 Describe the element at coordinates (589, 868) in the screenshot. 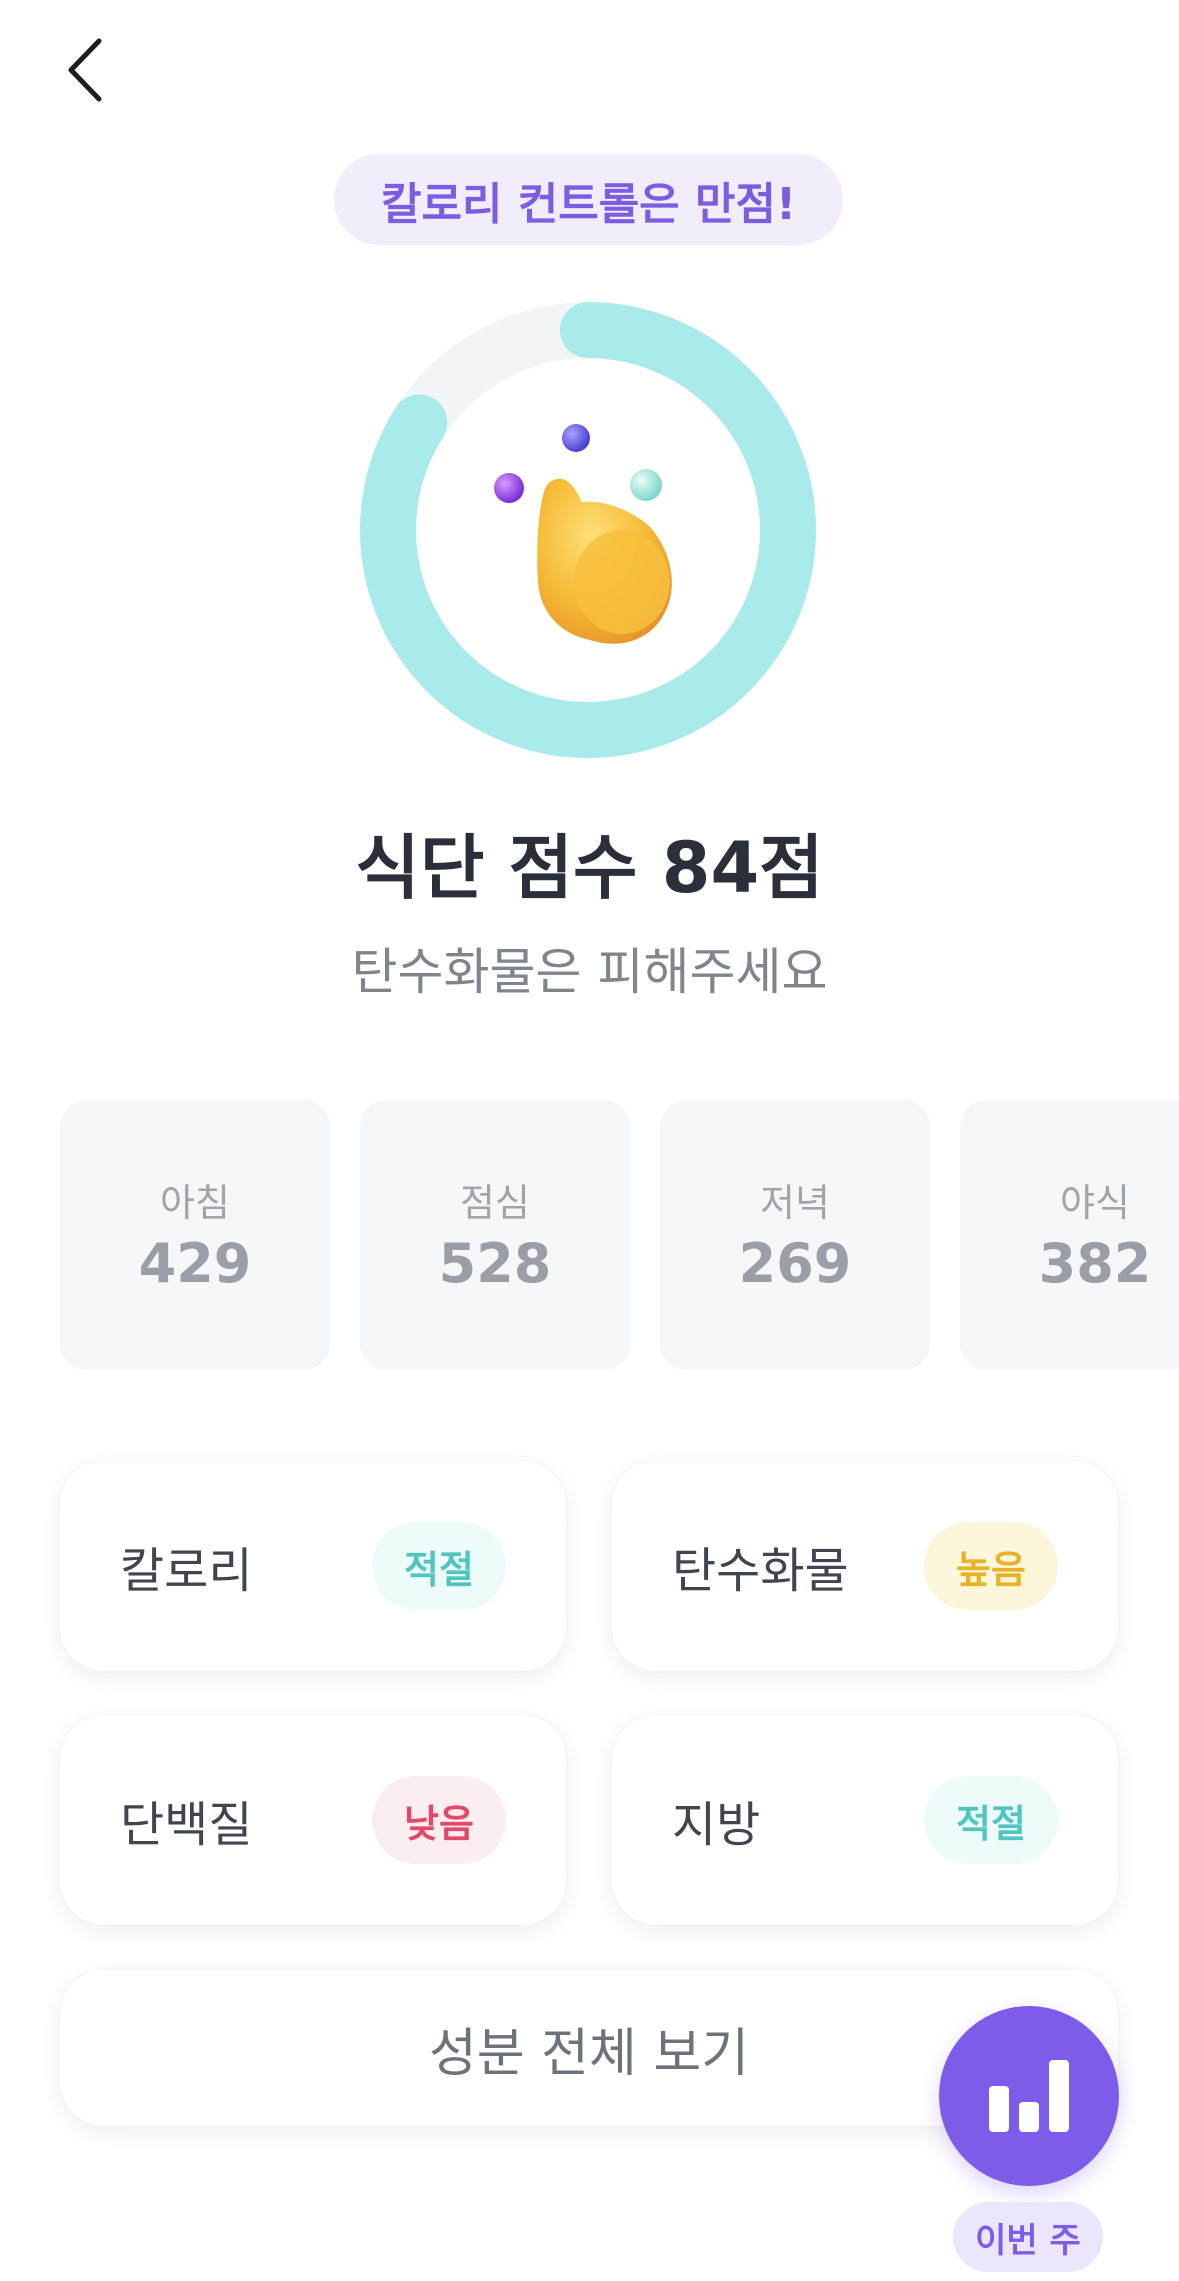

I see `score-title: 식단 점수 84점` at that location.